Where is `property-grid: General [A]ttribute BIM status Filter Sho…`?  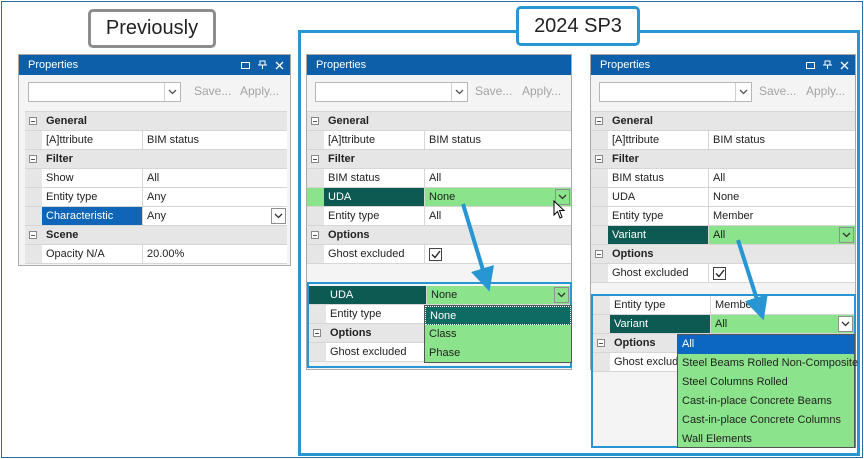
property-grid: General [A]ttribute BIM status Filter Sho… is located at coordinates (156, 187).